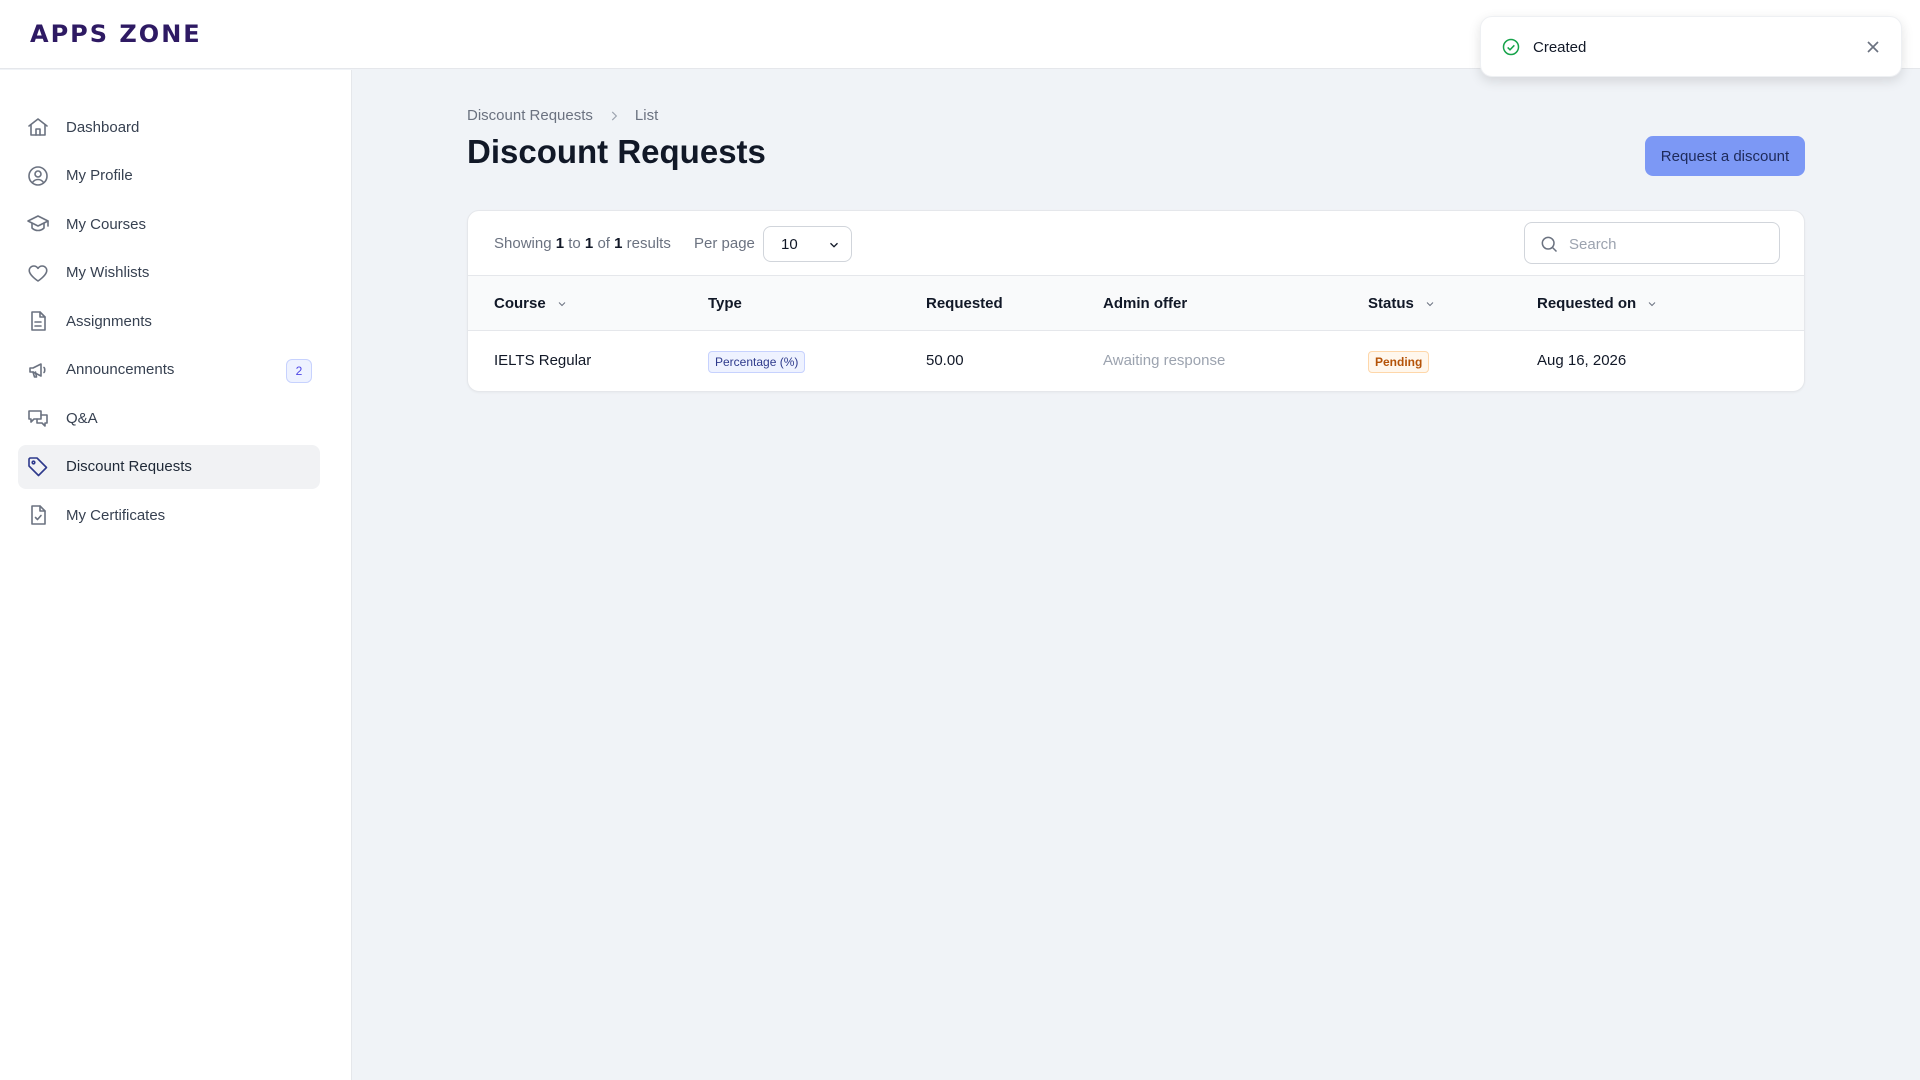 The height and width of the screenshot is (1080, 1920). I want to click on type-badge: Percentage (%), so click(757, 362).